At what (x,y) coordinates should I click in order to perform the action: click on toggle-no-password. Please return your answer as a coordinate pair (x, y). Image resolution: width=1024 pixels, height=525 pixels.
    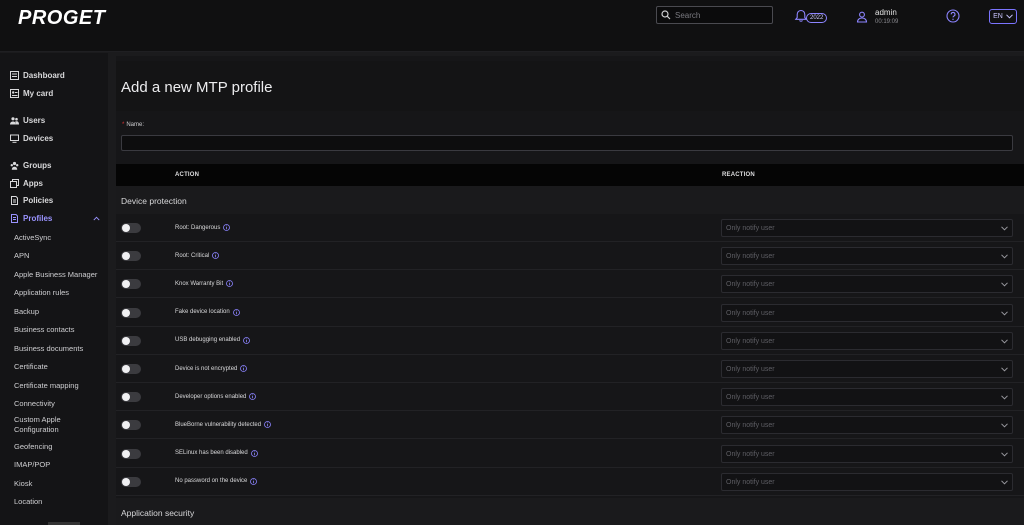
    Looking at the image, I should click on (131, 481).